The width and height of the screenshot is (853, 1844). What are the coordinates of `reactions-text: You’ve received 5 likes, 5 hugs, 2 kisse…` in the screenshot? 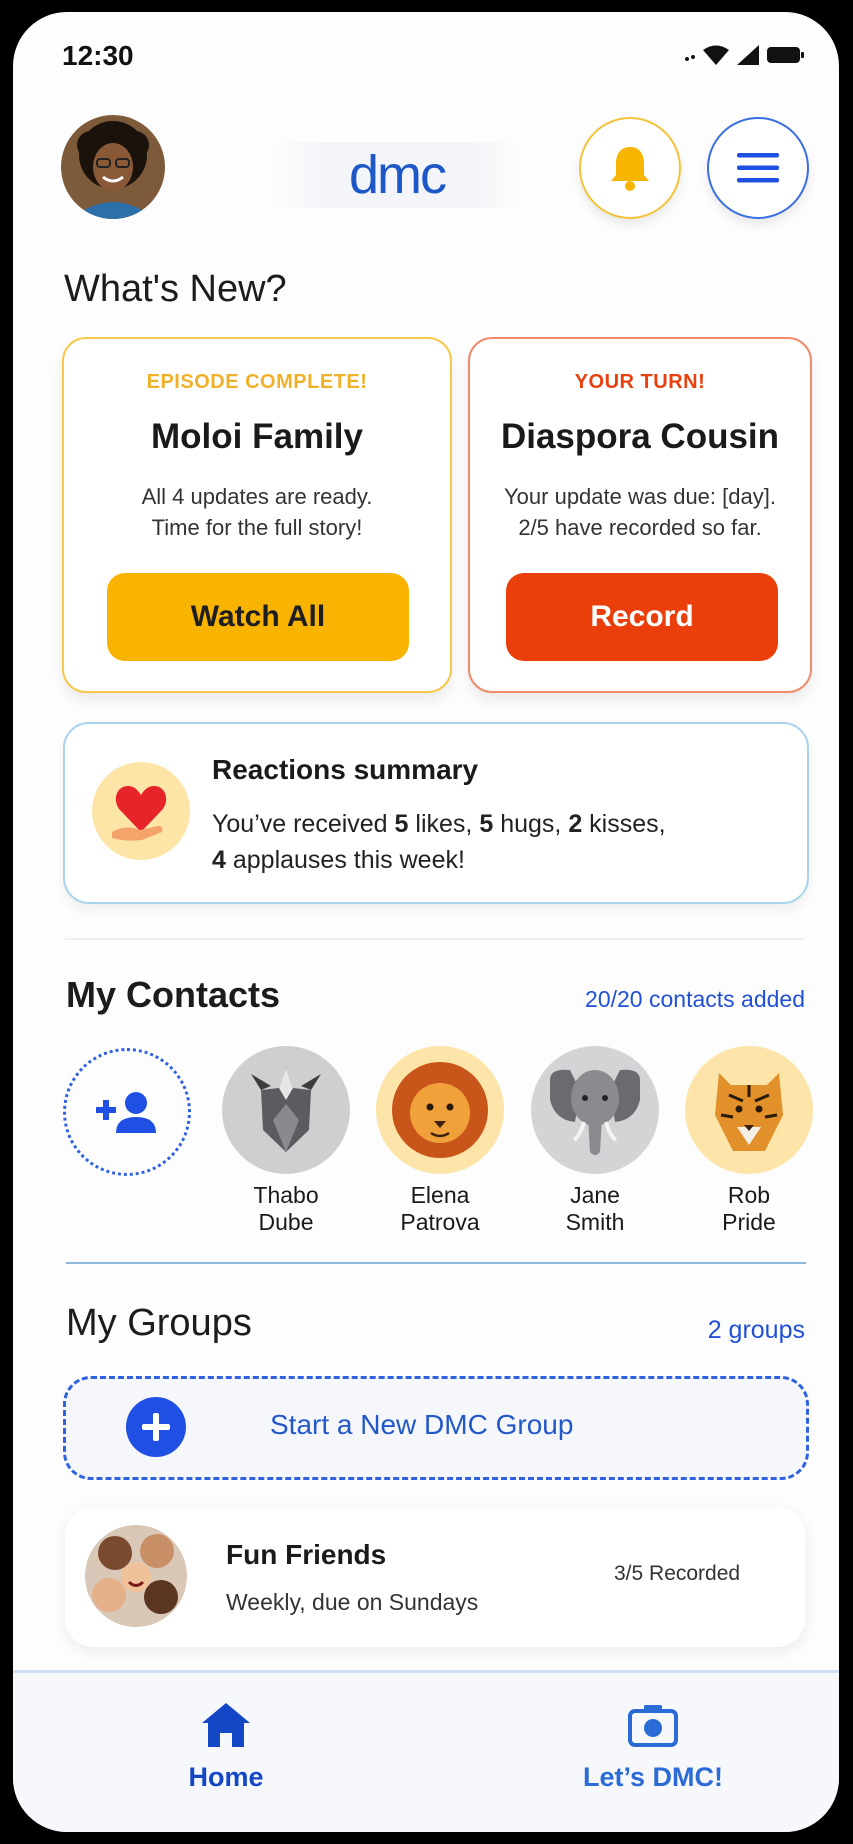 It's located at (492, 842).